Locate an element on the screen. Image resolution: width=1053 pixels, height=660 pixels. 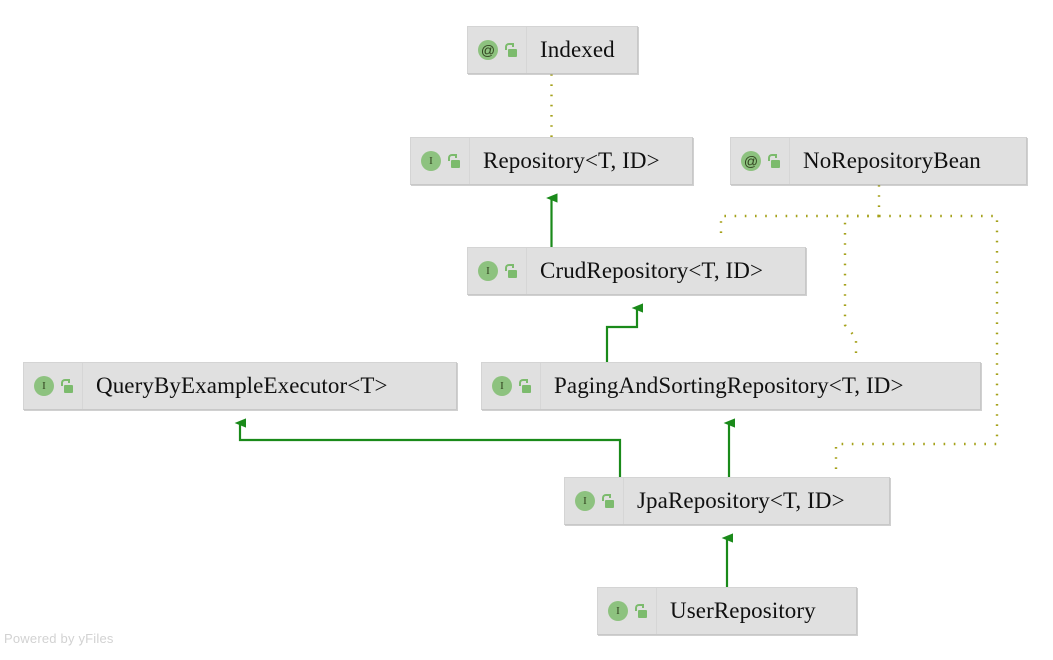
edge-paging-crud is located at coordinates (624, 332).